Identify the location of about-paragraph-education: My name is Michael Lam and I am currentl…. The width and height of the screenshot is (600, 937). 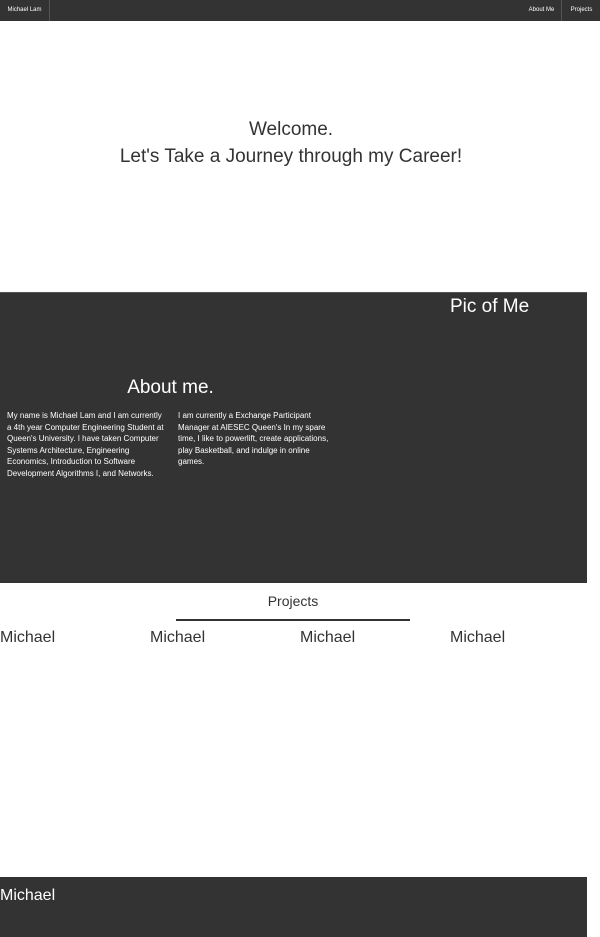
(85, 444).